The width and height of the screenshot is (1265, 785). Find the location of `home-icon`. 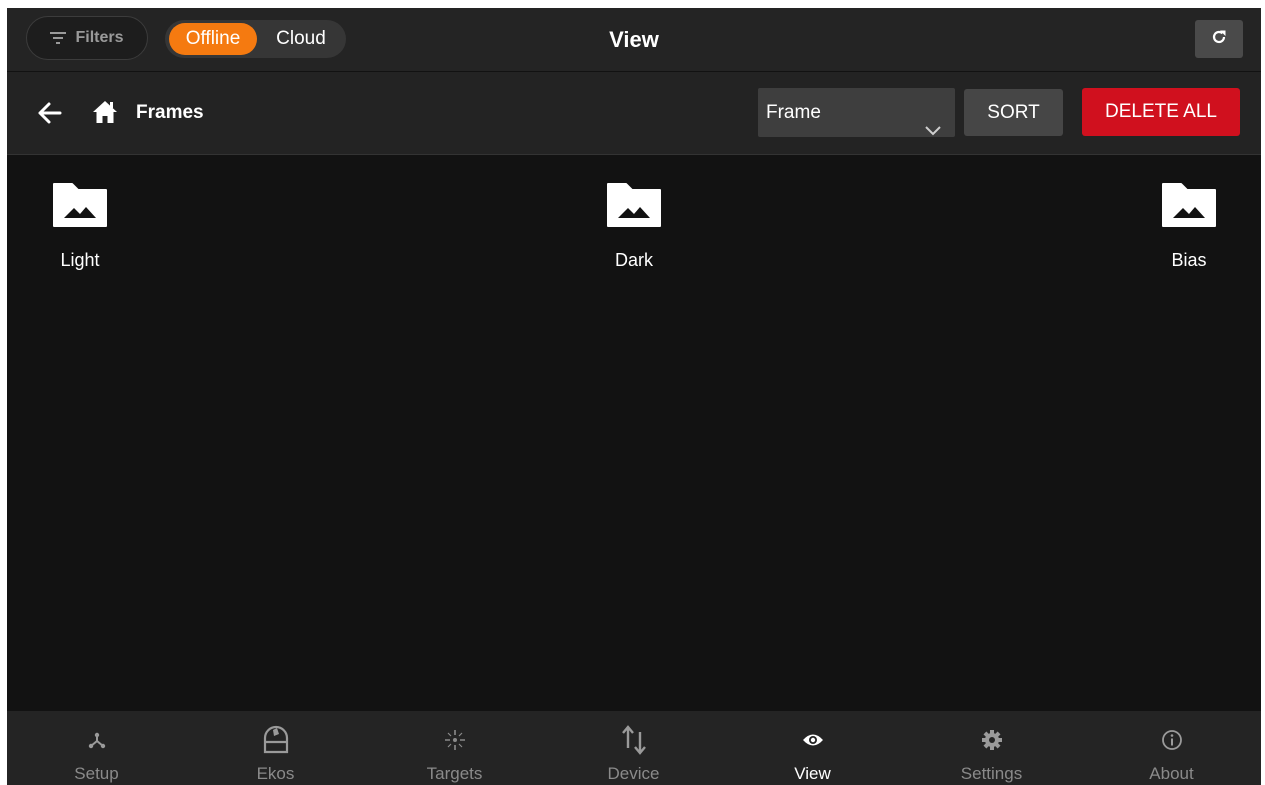

home-icon is located at coordinates (105, 115).